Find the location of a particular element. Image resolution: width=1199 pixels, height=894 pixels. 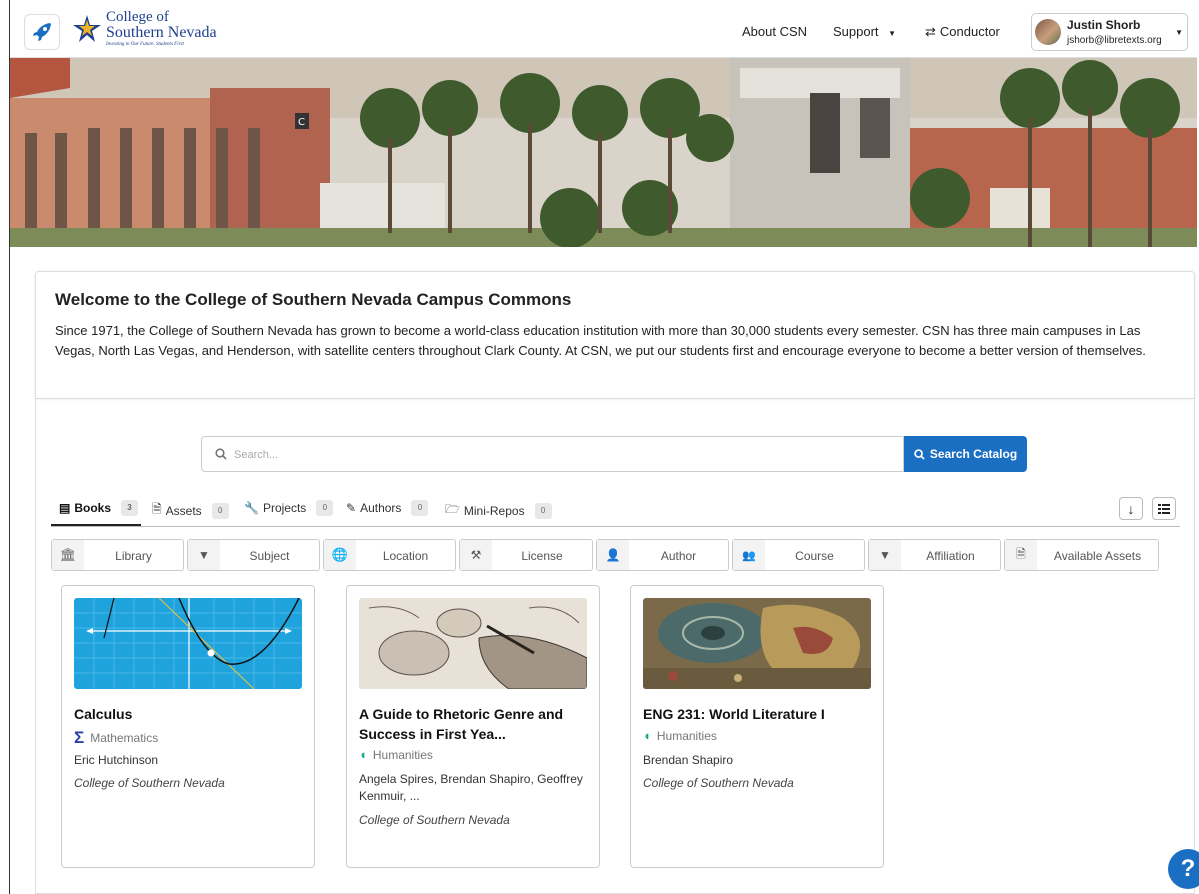

libretexts-rocket-icon is located at coordinates (42, 32).